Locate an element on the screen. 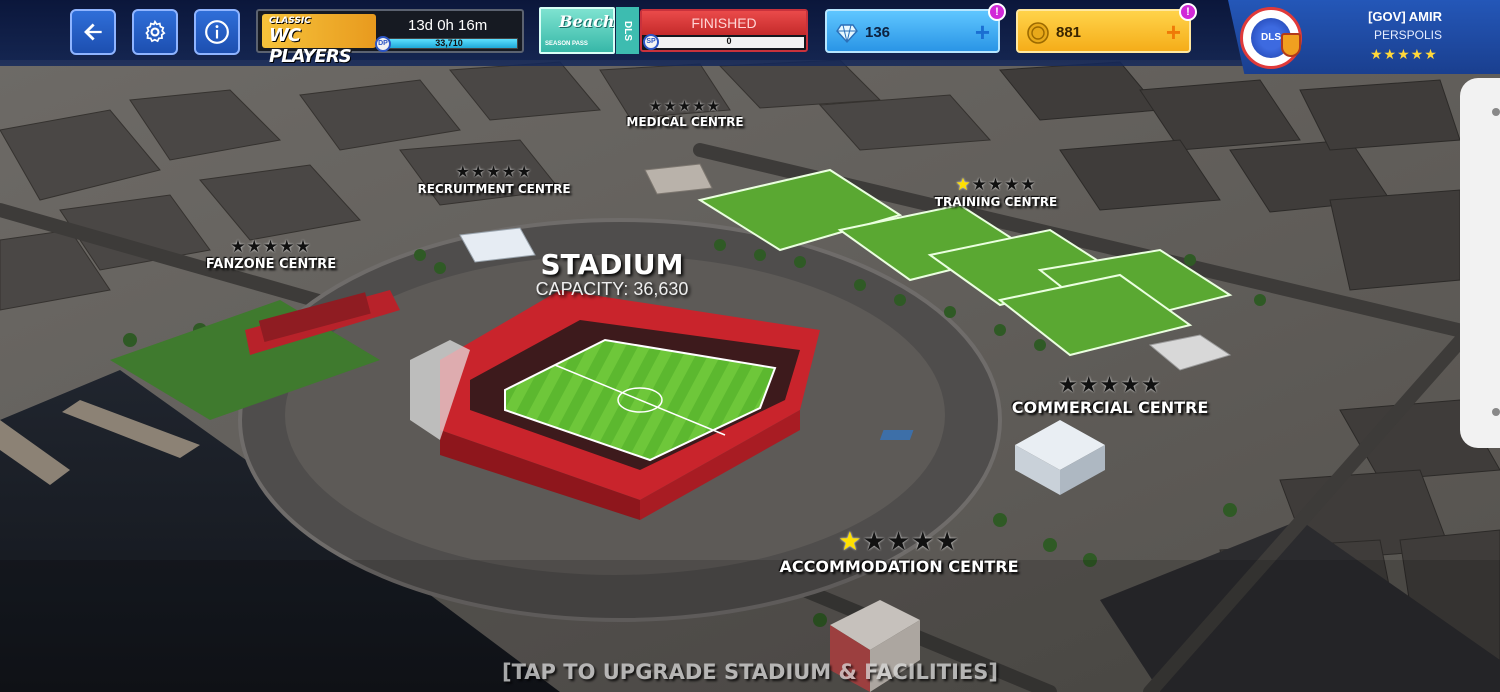  season-status-box: FINISHED 0 SP is located at coordinates (724, 30).